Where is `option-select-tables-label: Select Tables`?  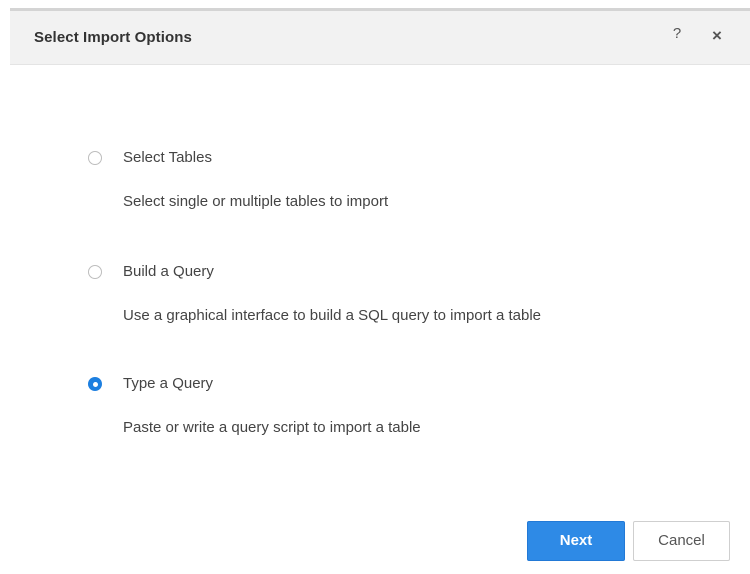
option-select-tables-label: Select Tables is located at coordinates (167, 157).